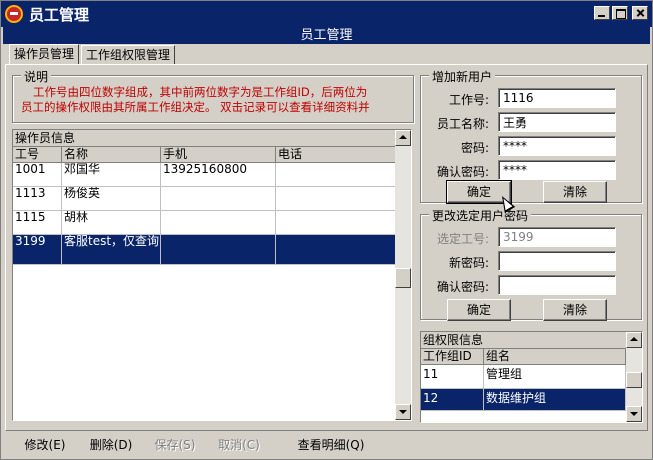  I want to click on app-icon, so click(14, 14).